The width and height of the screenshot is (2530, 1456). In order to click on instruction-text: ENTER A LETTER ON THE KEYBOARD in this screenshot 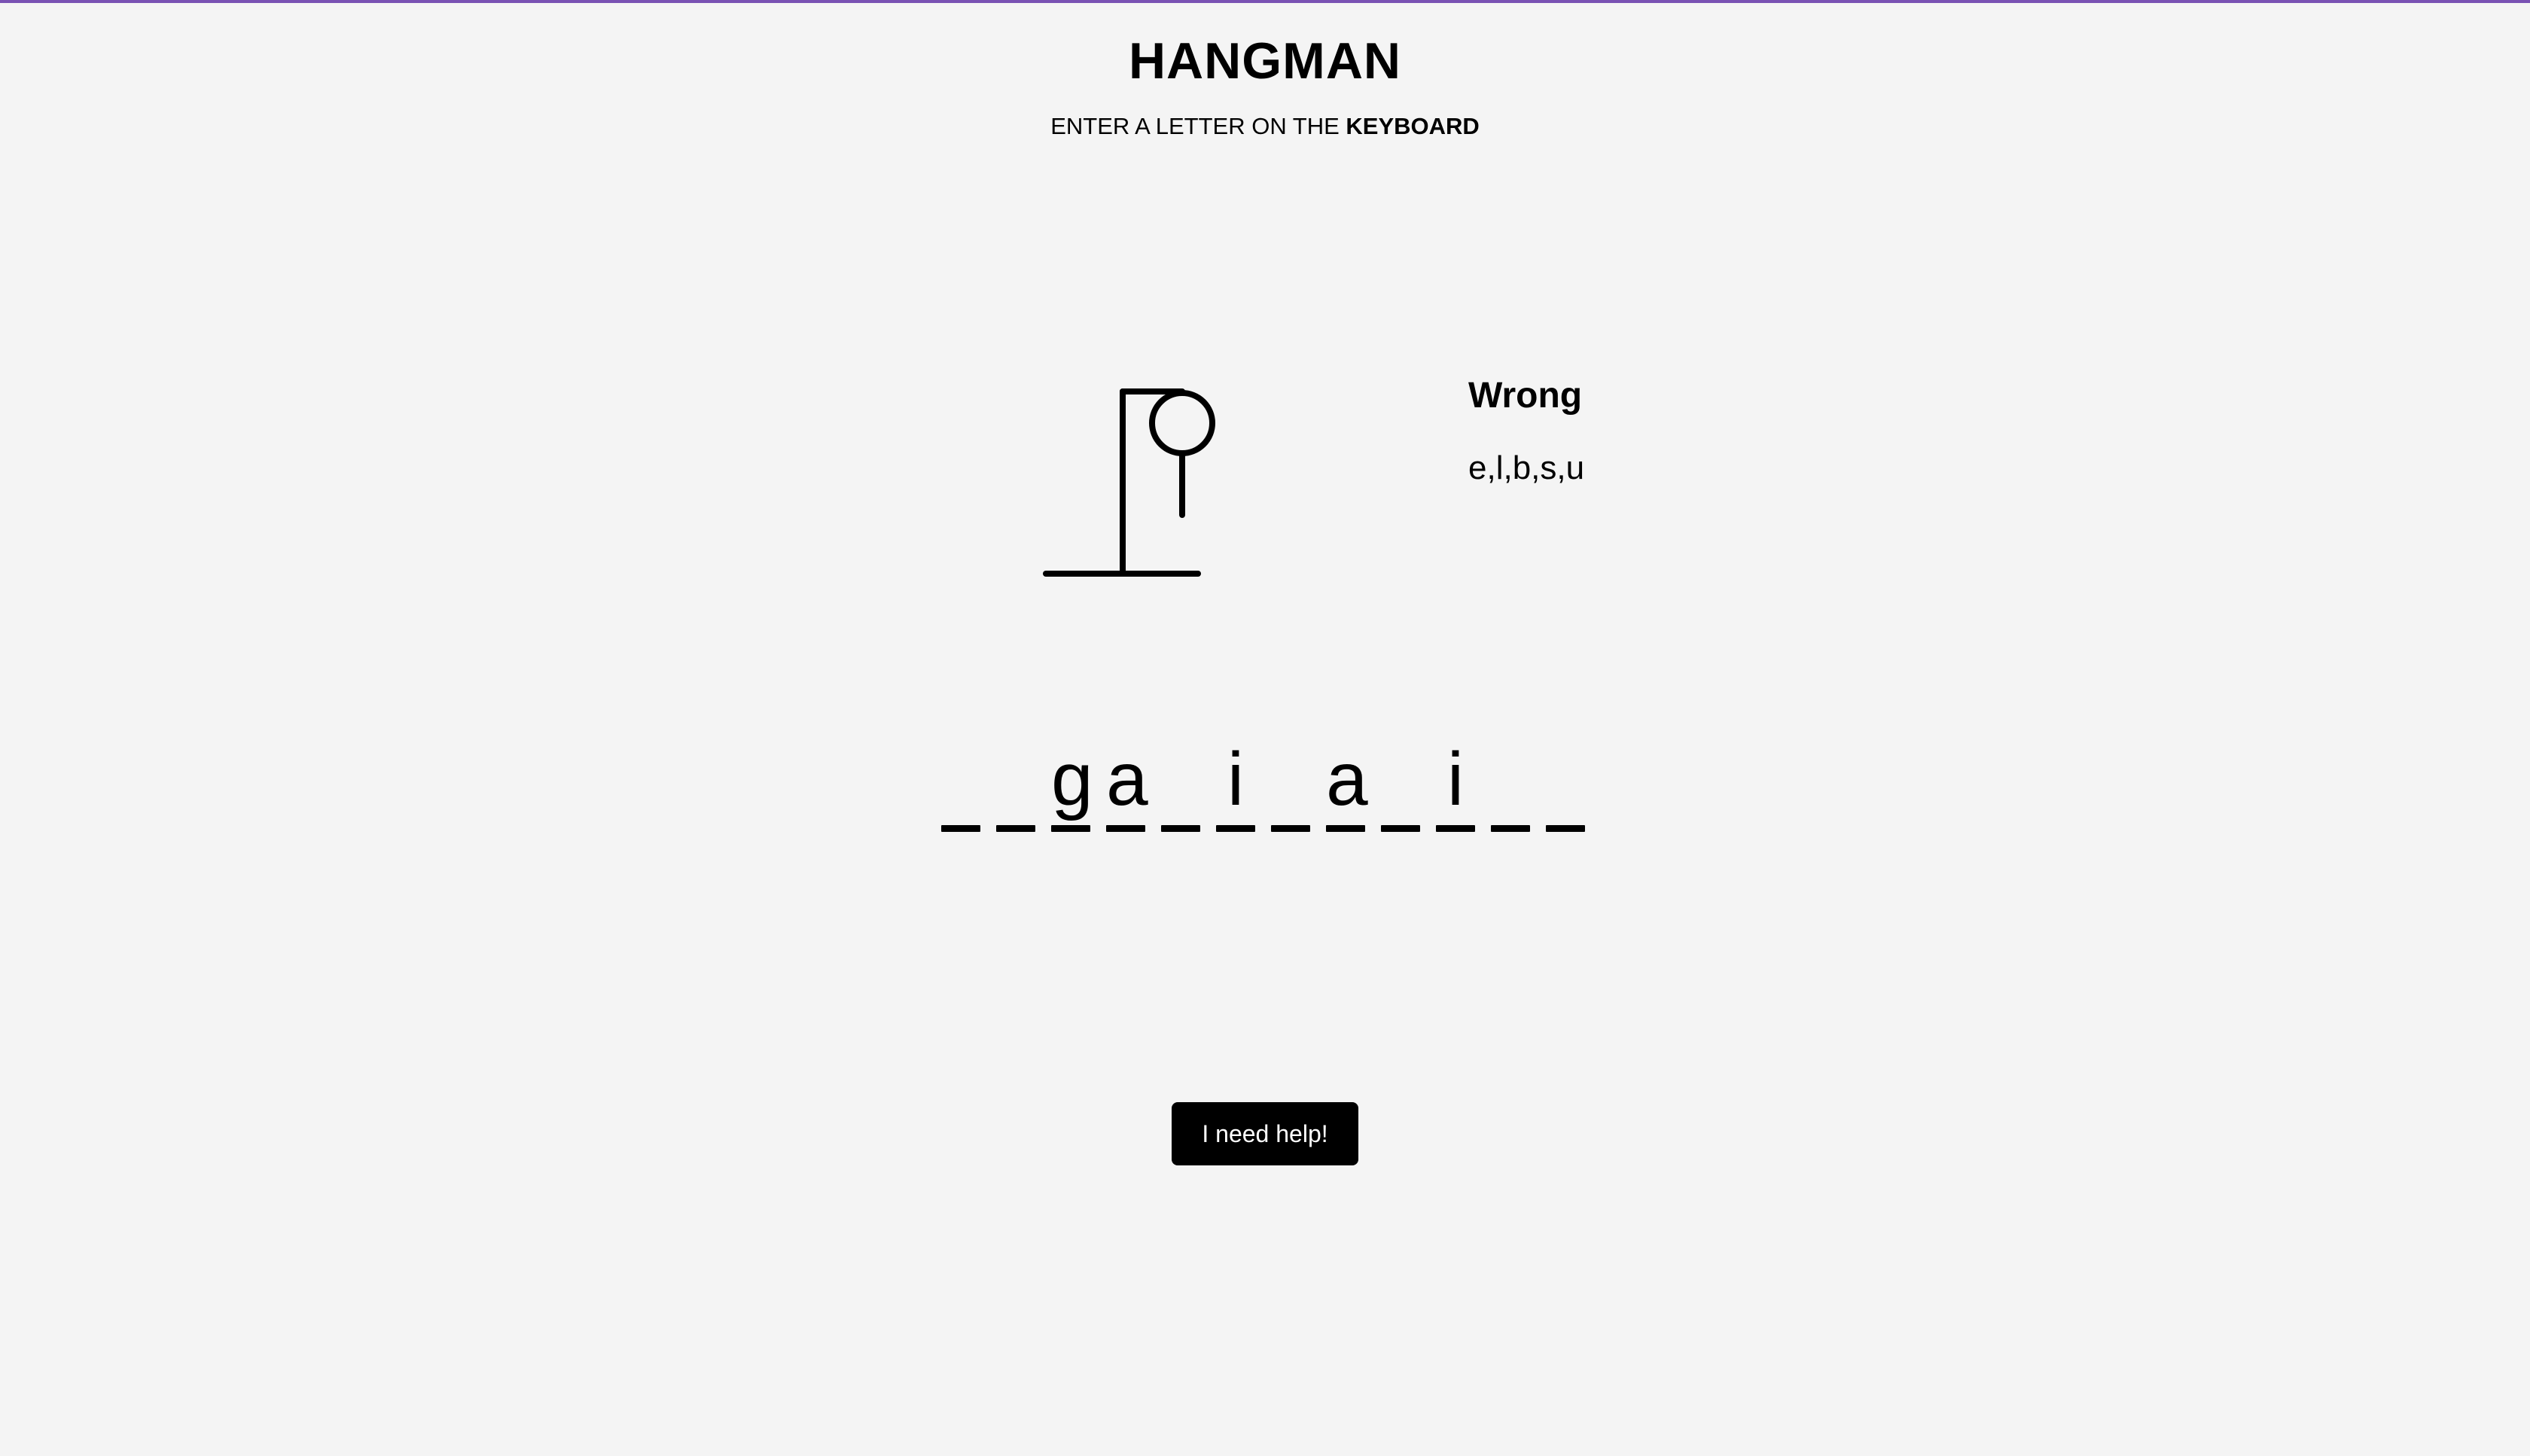, I will do `click(1265, 126)`.